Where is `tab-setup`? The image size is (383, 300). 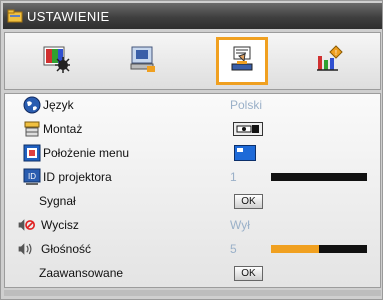
tab-setup is located at coordinates (242, 61).